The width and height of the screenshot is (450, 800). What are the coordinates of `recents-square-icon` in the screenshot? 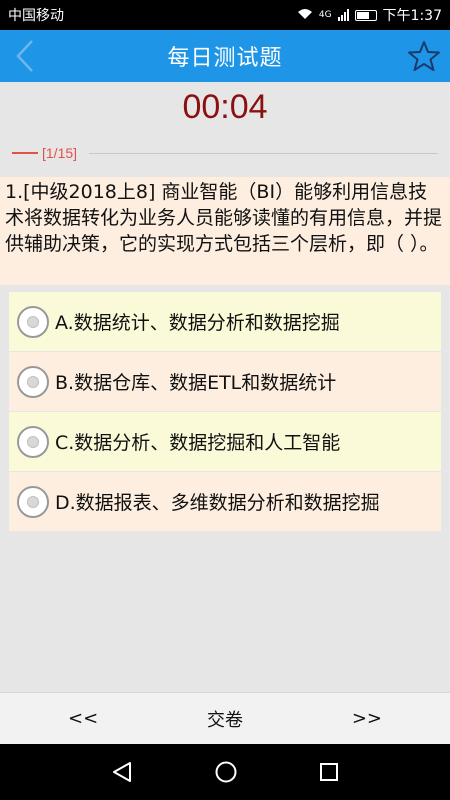 It's located at (329, 772).